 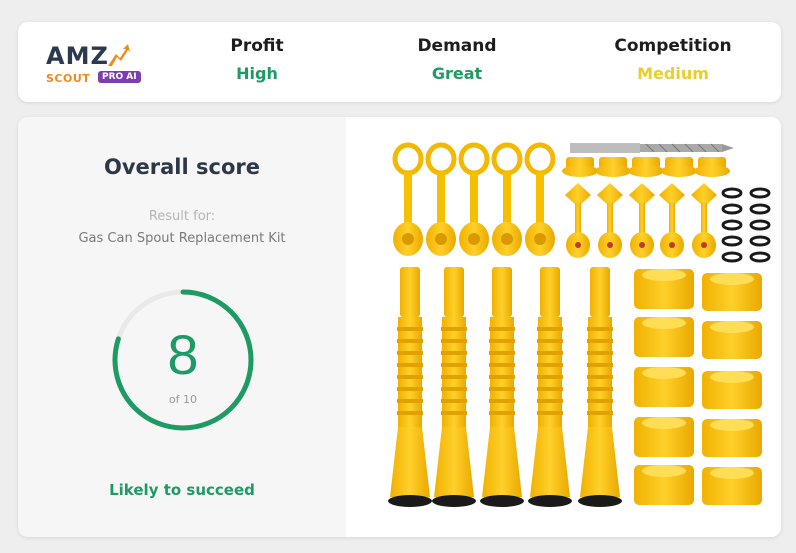 I want to click on metric-competition: Competition Medium, so click(x=673, y=59).